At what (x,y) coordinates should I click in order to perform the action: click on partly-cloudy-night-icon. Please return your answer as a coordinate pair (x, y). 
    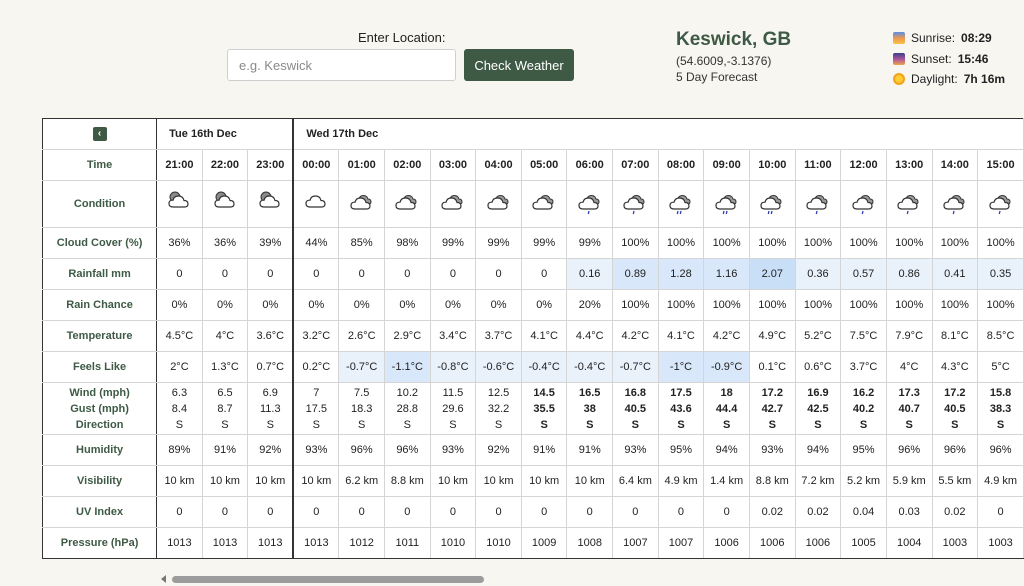
    Looking at the image, I should click on (179, 199).